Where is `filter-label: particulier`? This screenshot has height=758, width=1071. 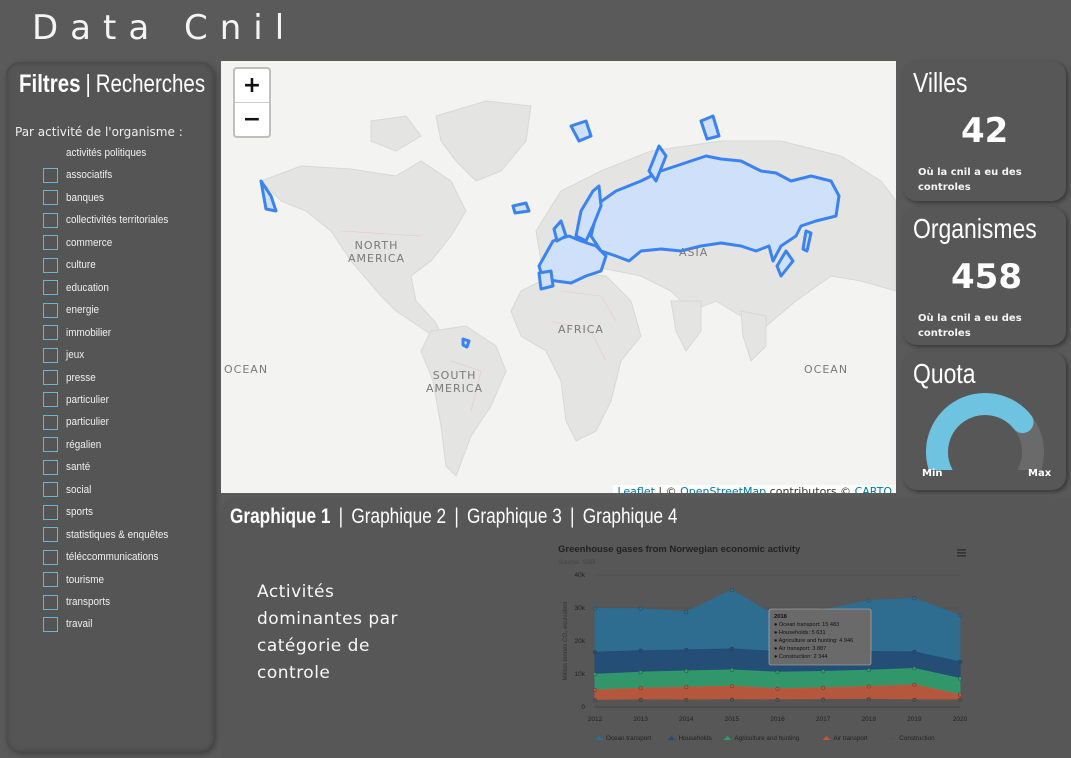
filter-label: particulier is located at coordinates (87, 399).